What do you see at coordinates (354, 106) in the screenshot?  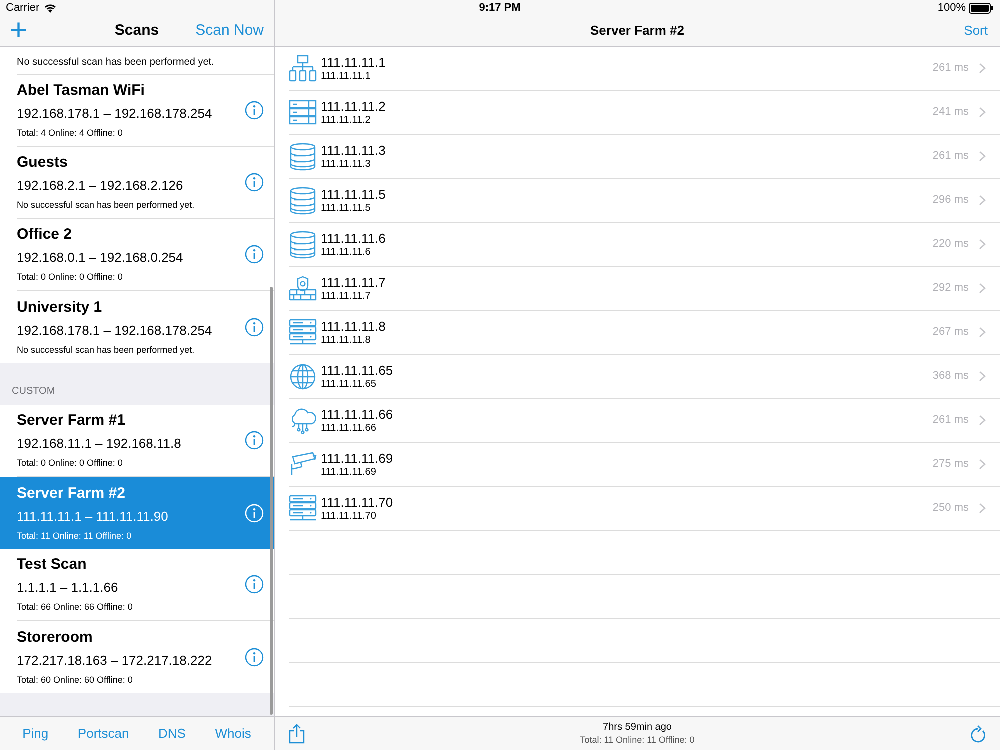 I see `device-name: 111.11.11.2` at bounding box center [354, 106].